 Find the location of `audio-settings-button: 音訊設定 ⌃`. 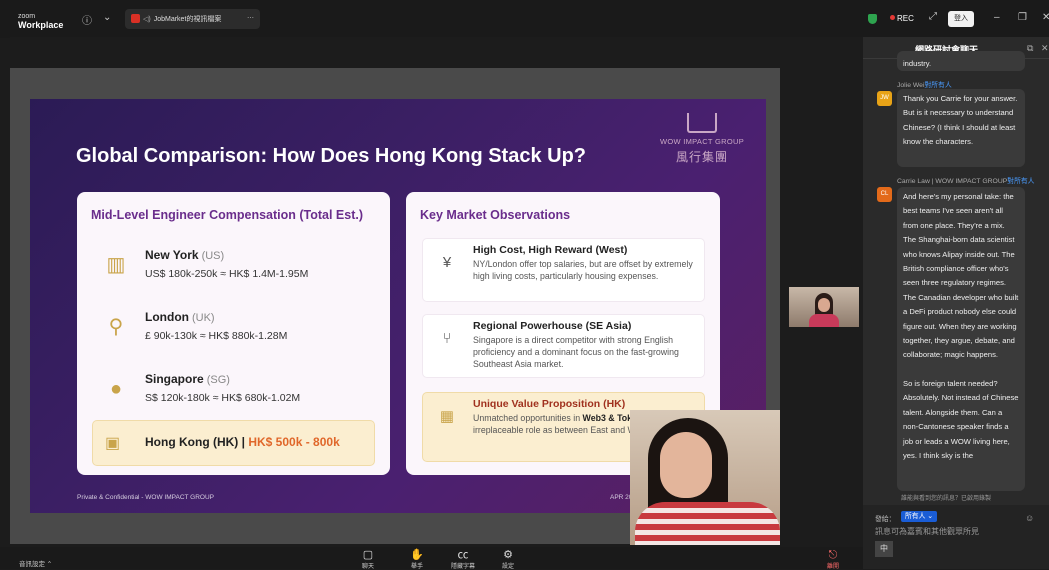

audio-settings-button: 音訊設定 ⌃ is located at coordinates (35, 563).